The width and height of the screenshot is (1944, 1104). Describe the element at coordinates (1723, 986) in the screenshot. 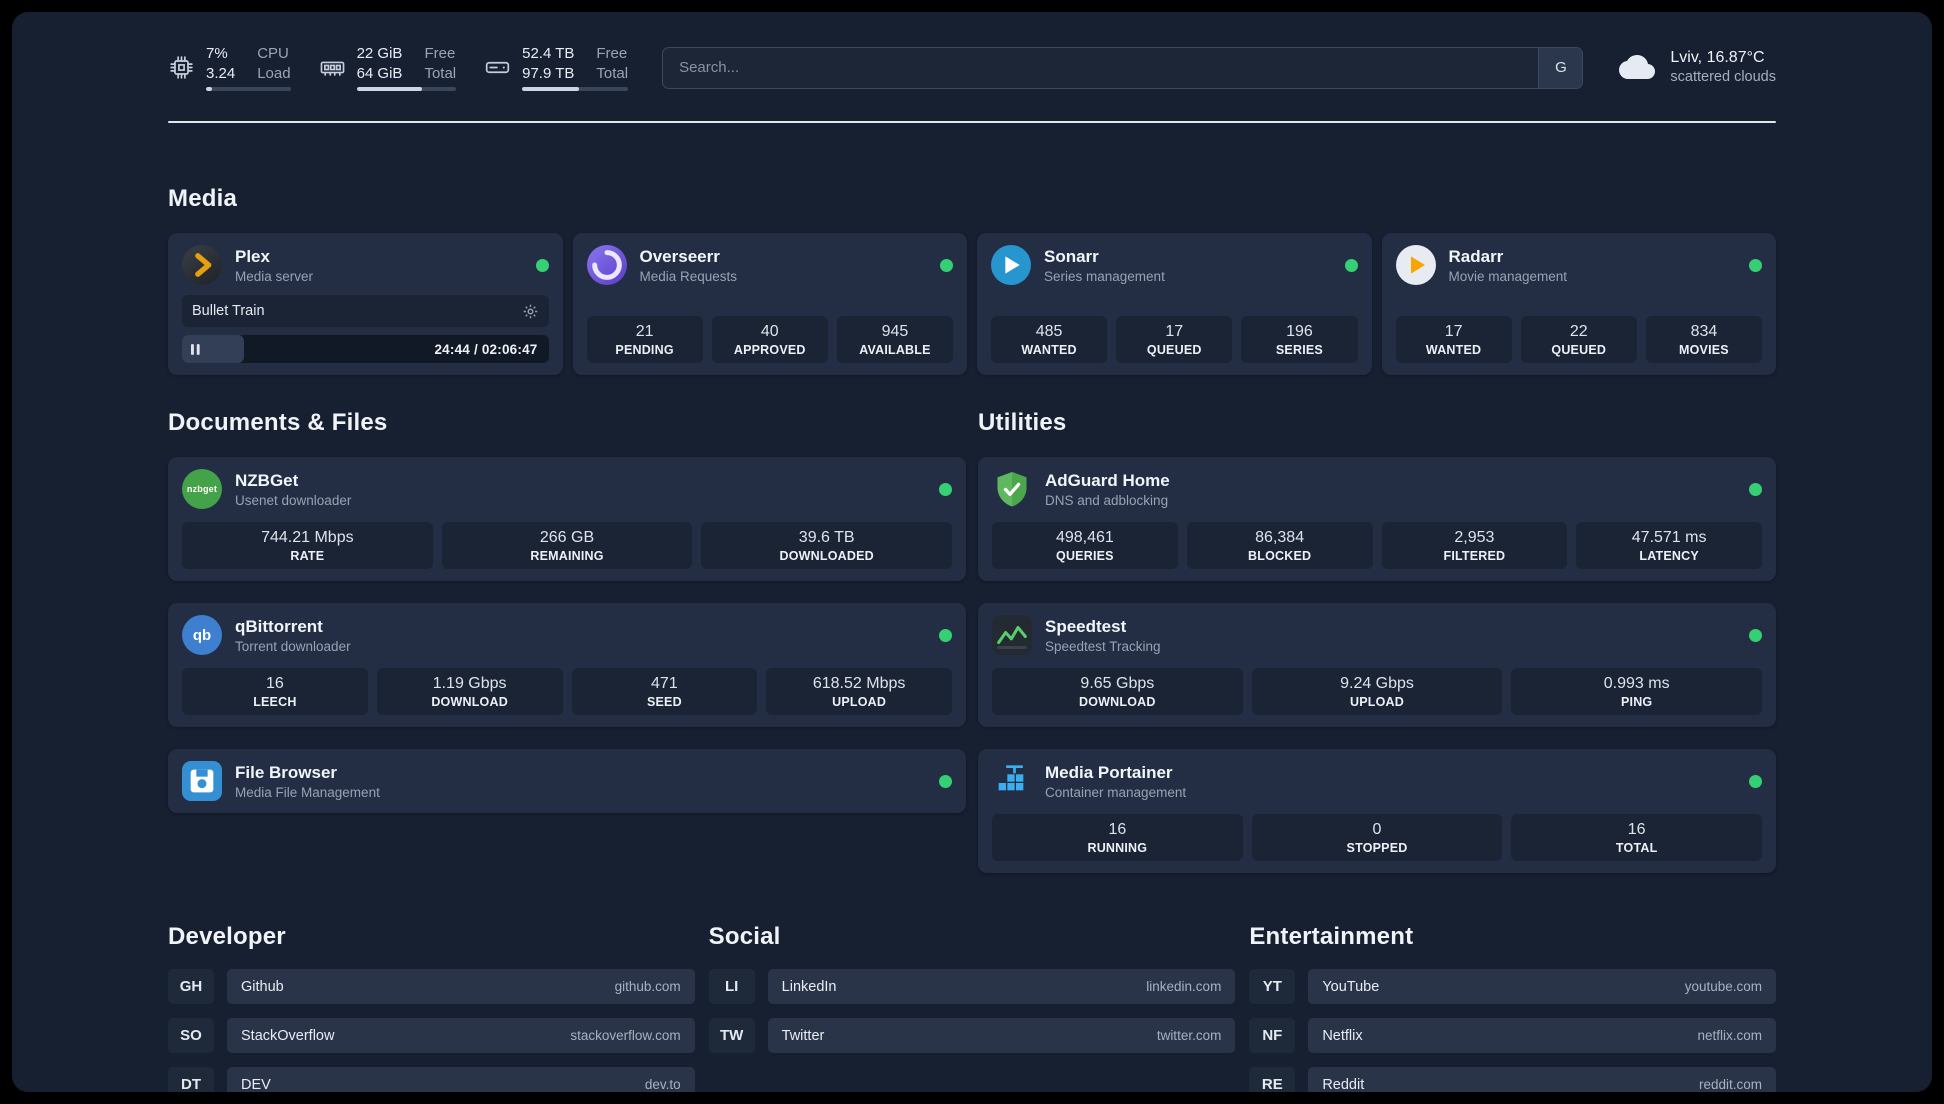

I see `bookmark-url: youtube.com` at that location.